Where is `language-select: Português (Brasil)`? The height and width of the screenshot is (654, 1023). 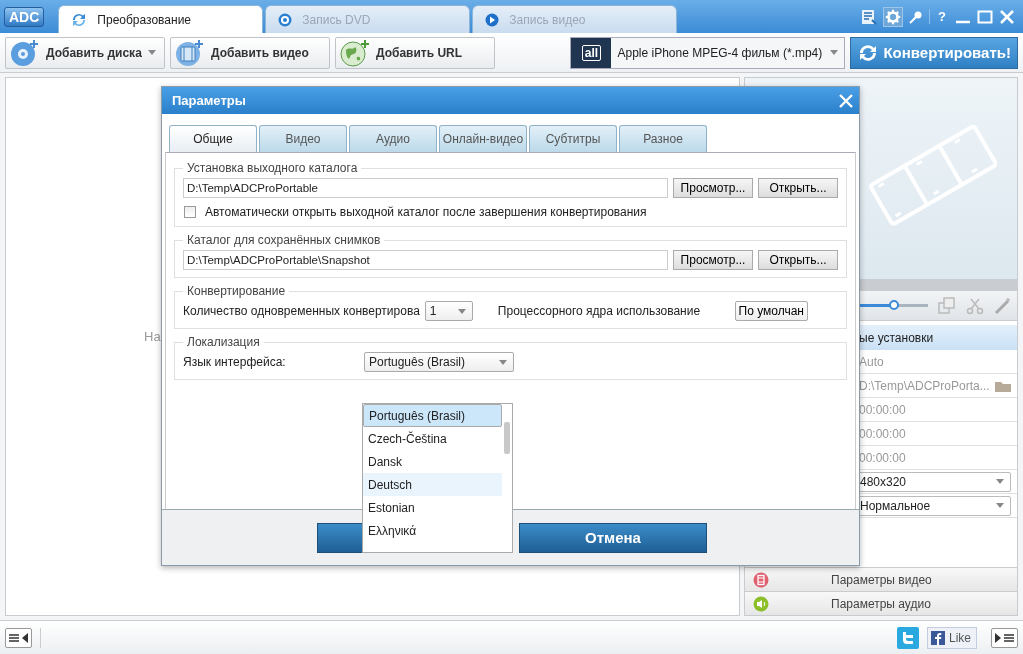
language-select: Português (Brasil) is located at coordinates (439, 362).